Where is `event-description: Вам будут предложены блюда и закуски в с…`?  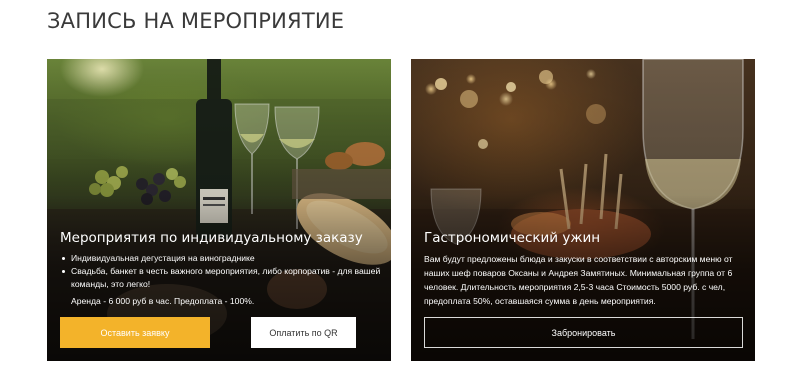
event-description: Вам будут предложены блюда и закуски в с… is located at coordinates (578, 280).